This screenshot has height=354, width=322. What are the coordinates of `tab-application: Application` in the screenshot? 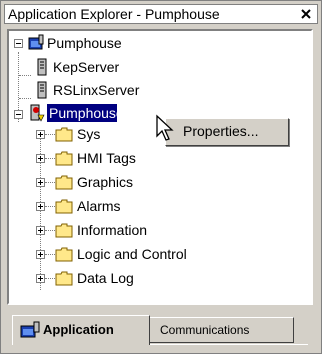 It's located at (81, 330).